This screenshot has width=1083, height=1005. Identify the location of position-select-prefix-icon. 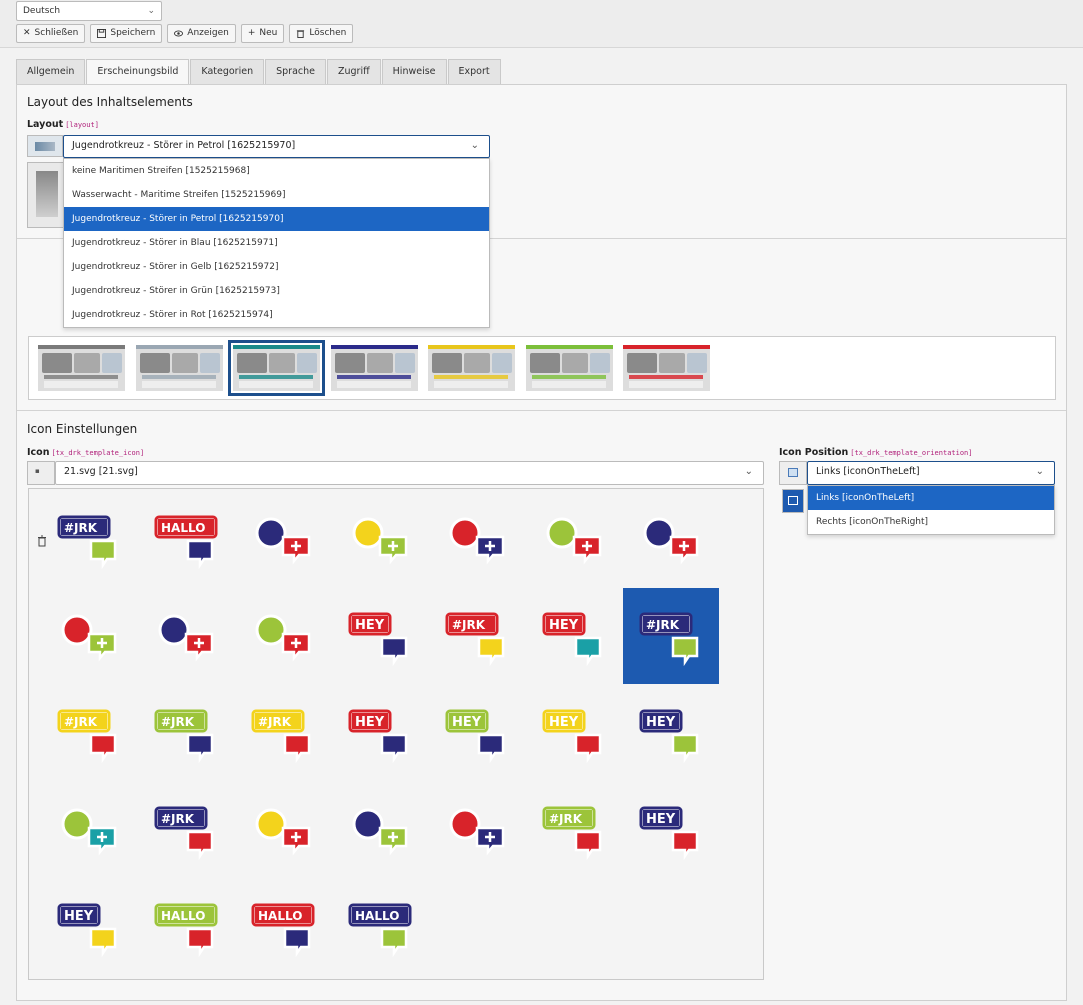
(793, 473).